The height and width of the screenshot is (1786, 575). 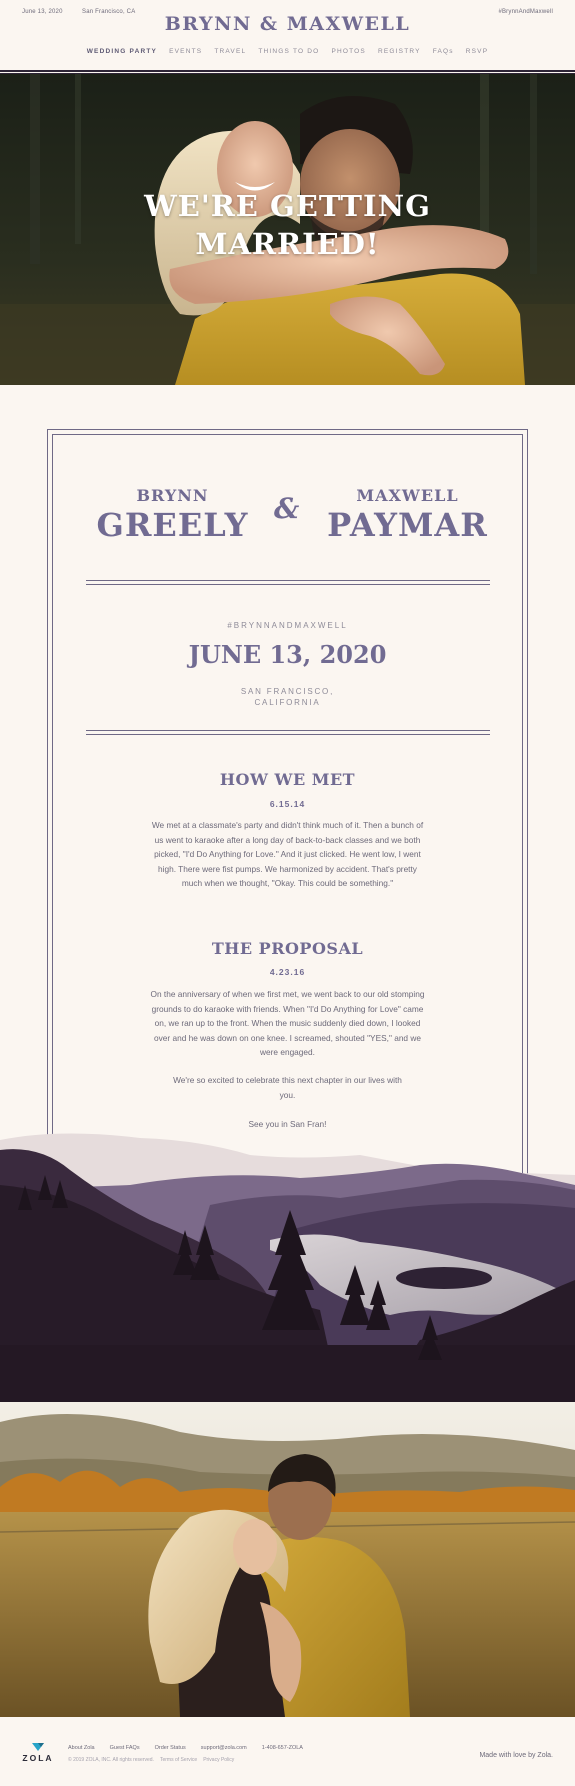 What do you see at coordinates (172, 495) in the screenshot?
I see `bride-first-name: BRYNN` at bounding box center [172, 495].